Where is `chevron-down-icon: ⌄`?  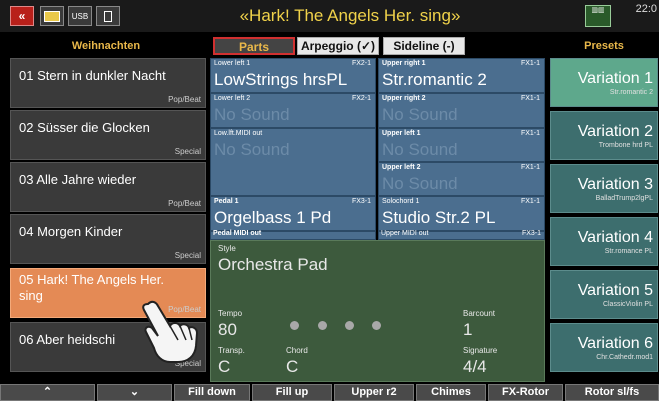
chevron-down-icon: ⌄ is located at coordinates (134, 392).